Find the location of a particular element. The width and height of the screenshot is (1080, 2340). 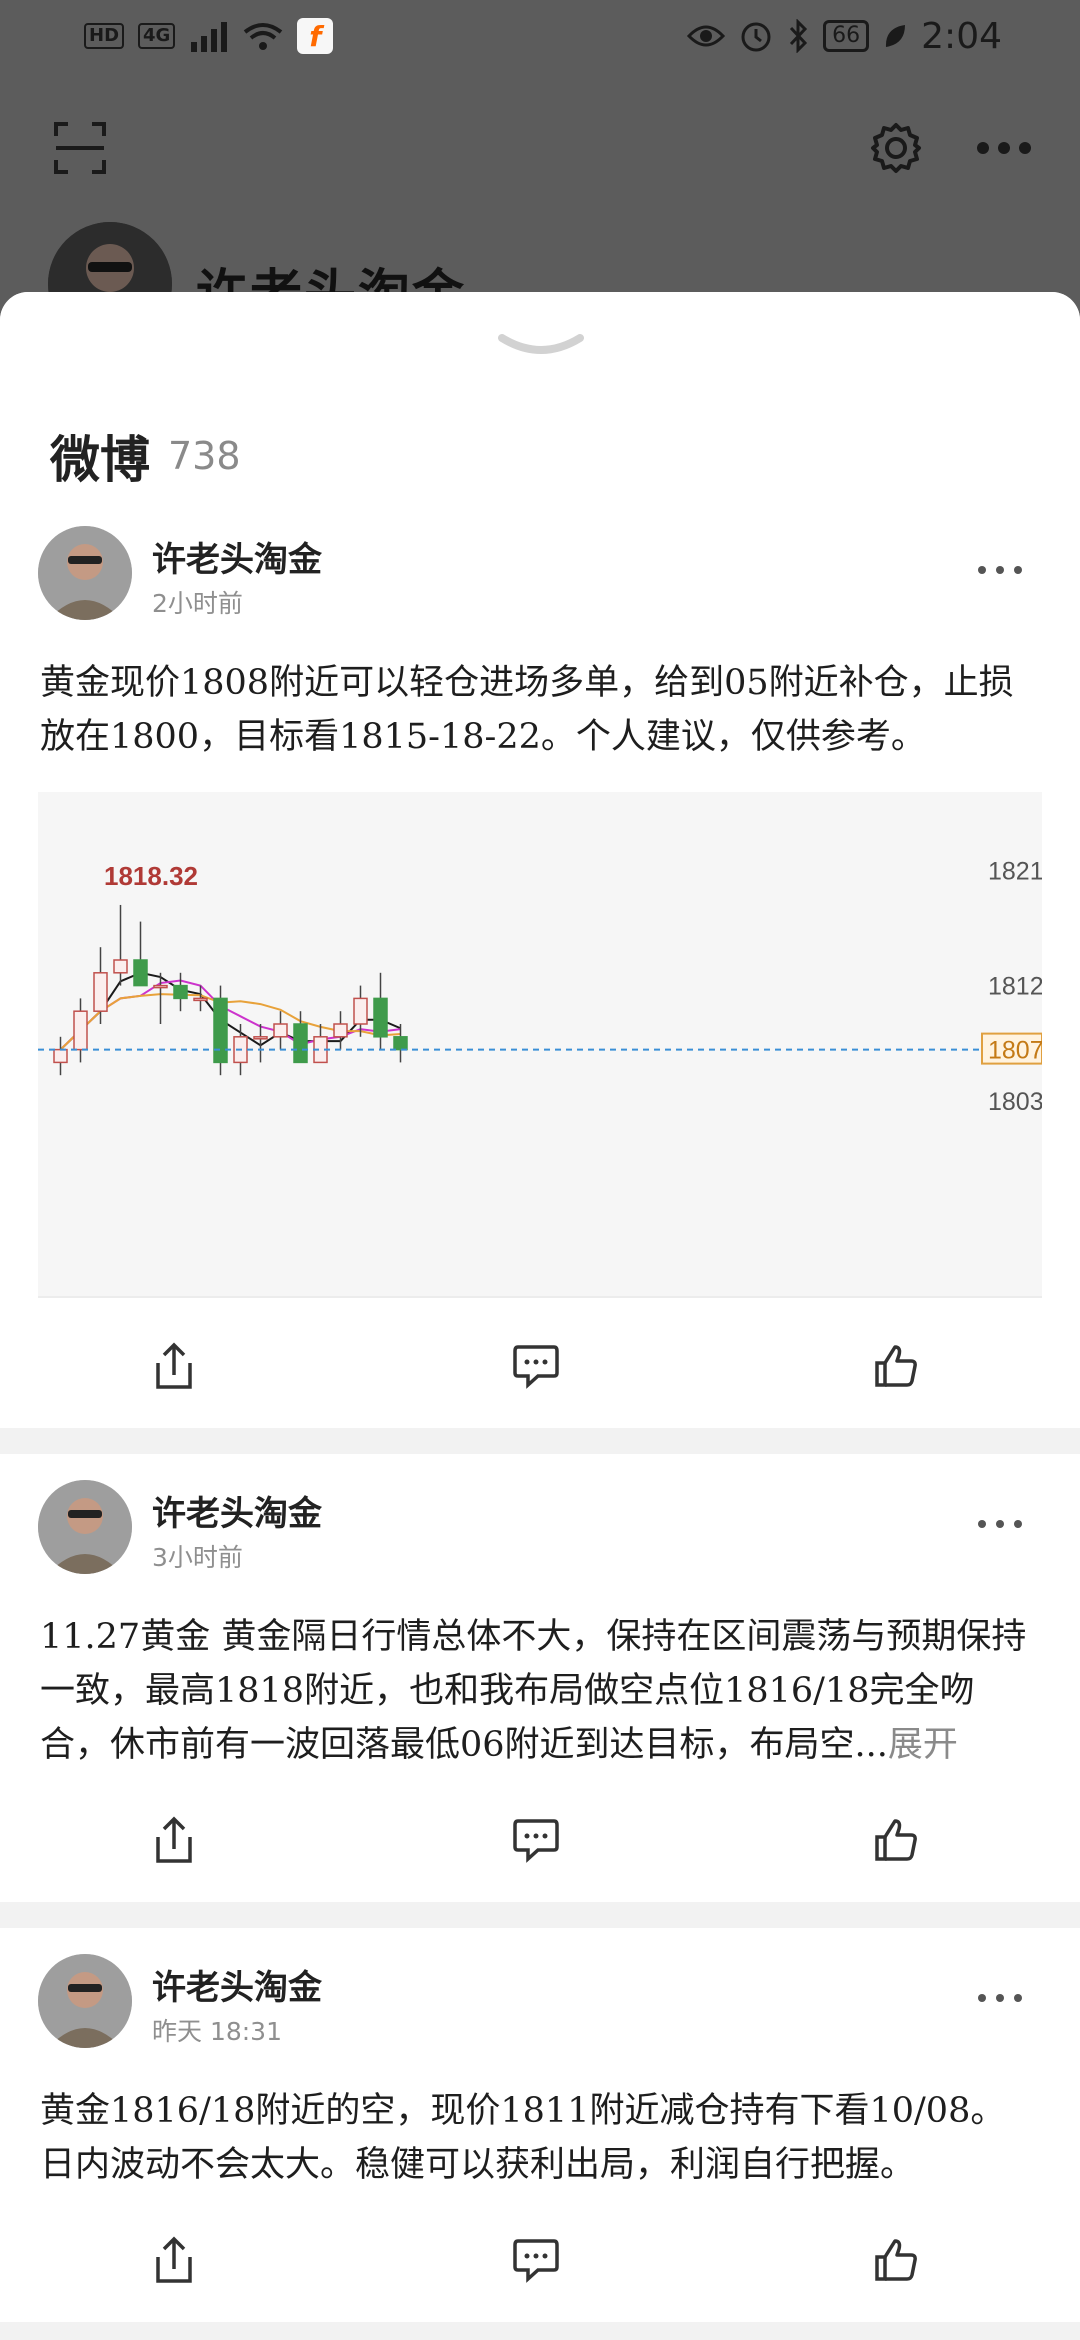

price-tag: 1821 is located at coordinates (1015, 871).